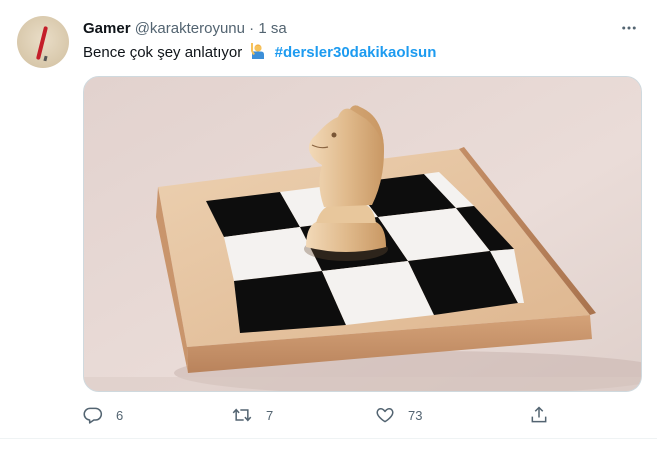 The width and height of the screenshot is (657, 449). I want to click on reply-button: 6, so click(103, 415).